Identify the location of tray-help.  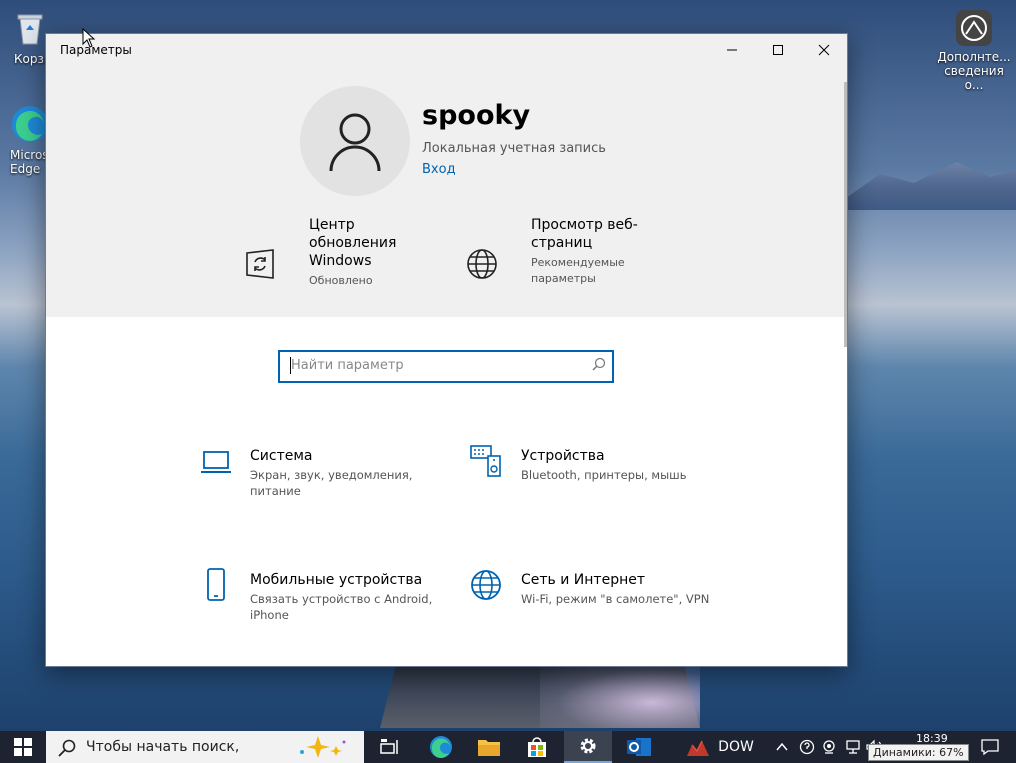
(807, 747).